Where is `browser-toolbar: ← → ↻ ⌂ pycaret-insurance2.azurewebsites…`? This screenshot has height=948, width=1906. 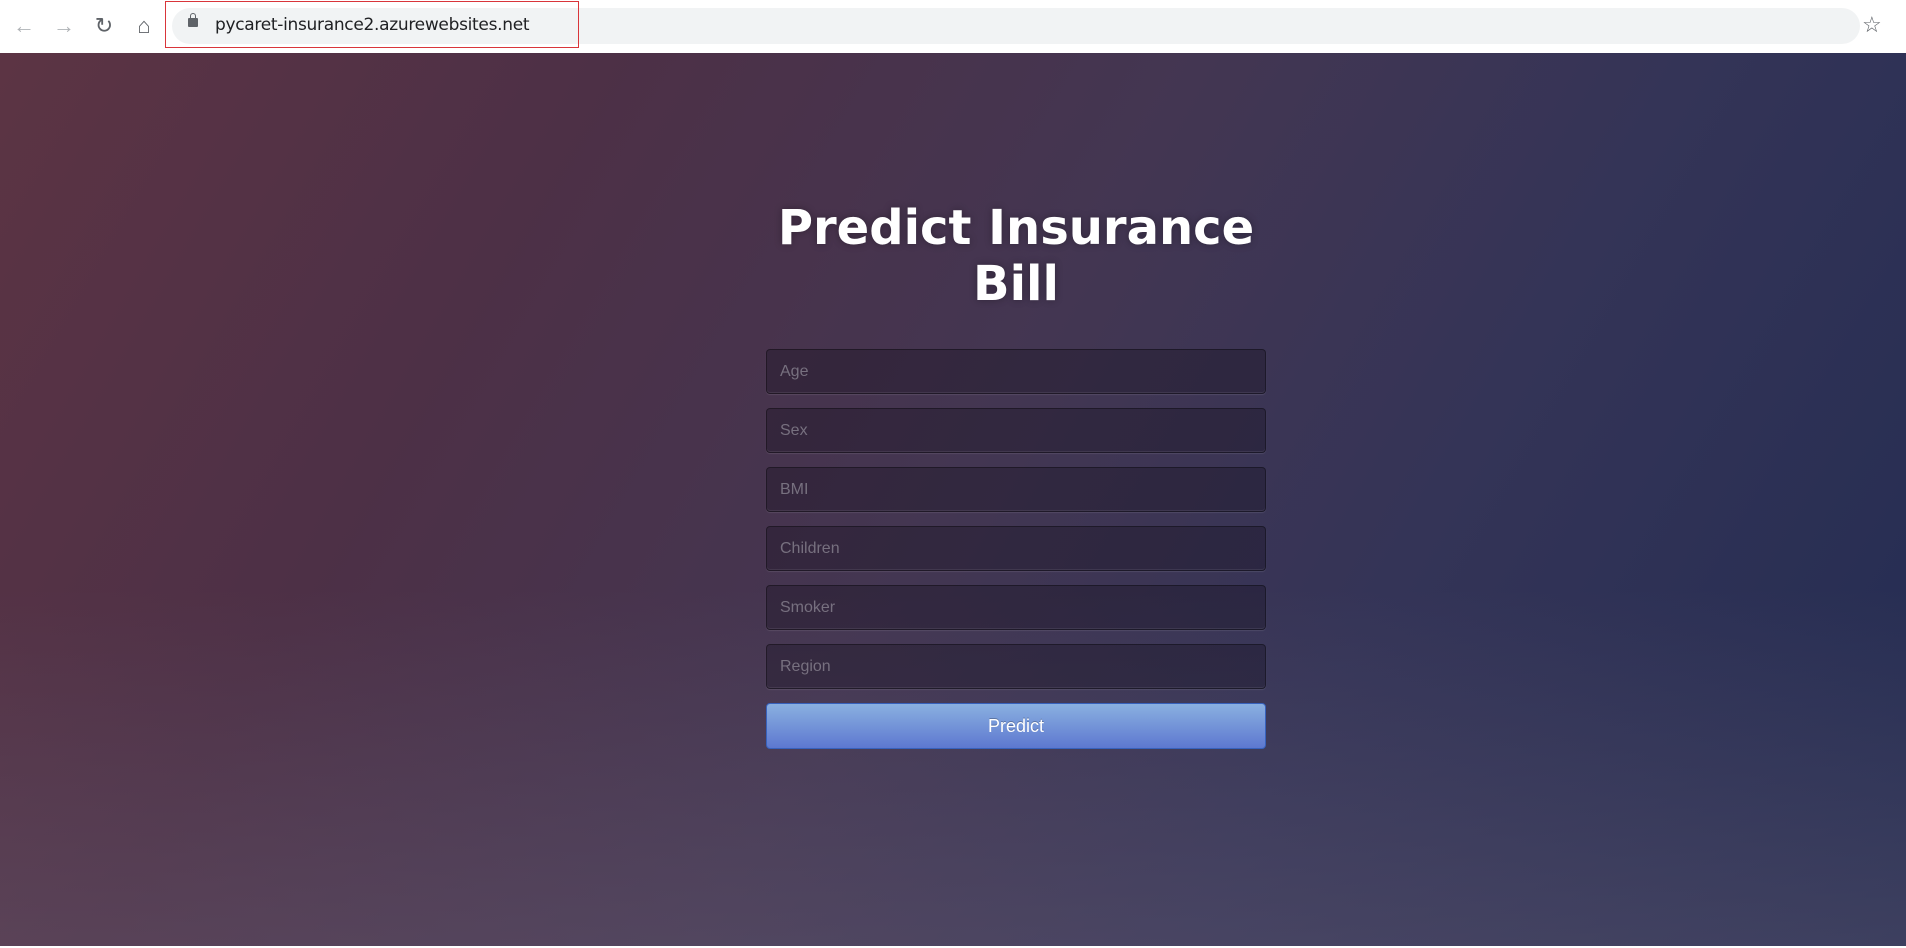 browser-toolbar: ← → ↻ ⌂ pycaret-insurance2.azurewebsites… is located at coordinates (953, 26).